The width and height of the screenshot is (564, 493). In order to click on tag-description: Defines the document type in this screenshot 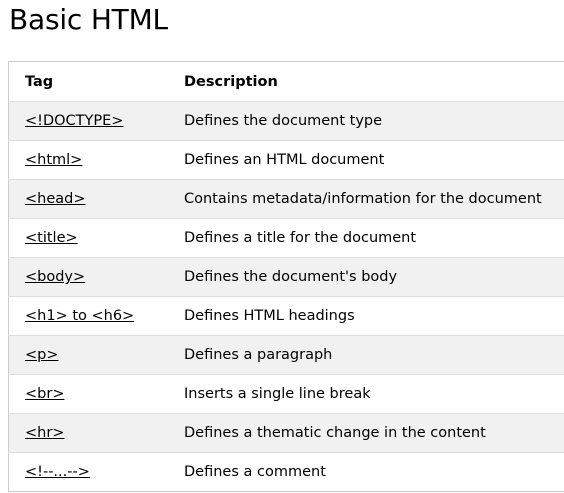, I will do `click(374, 121)`.